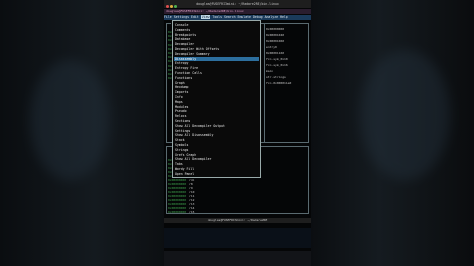 The image size is (474, 266). I want to click on menu-edit: Edit, so click(195, 17).